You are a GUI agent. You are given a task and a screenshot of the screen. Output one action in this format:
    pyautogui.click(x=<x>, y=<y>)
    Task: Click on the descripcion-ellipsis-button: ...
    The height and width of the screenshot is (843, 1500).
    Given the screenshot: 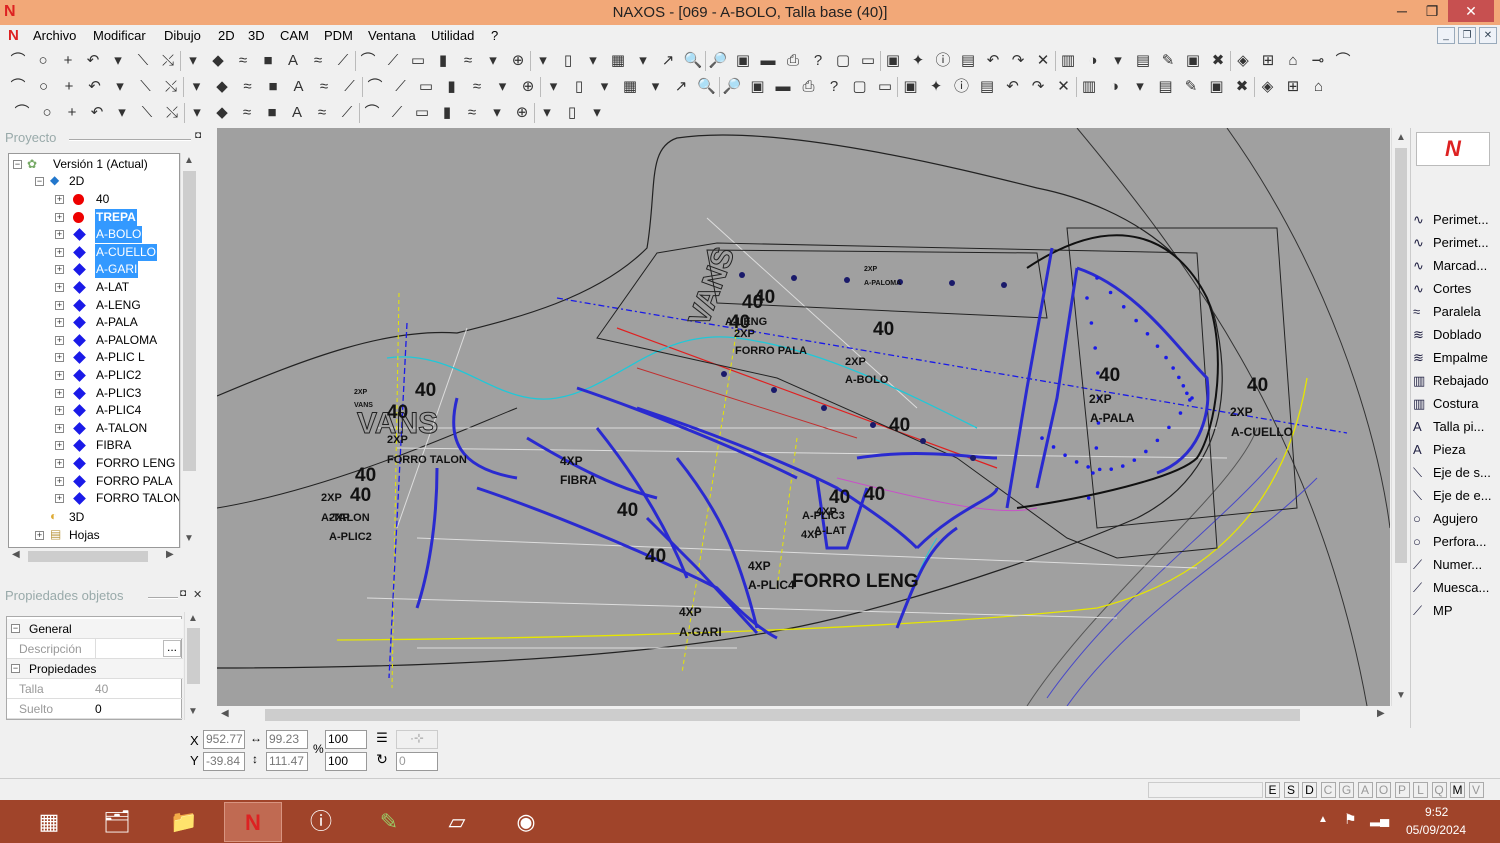 What is the action you would take?
    pyautogui.click(x=172, y=648)
    